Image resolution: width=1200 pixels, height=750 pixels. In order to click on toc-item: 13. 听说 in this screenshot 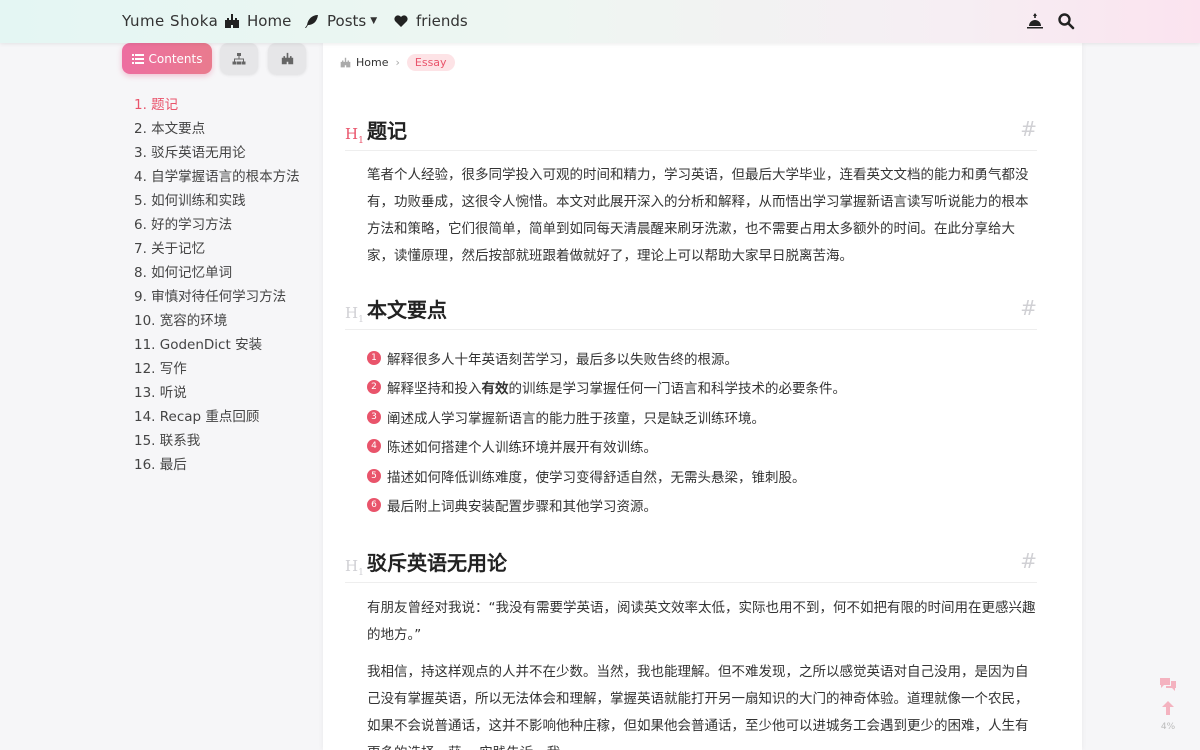, I will do `click(217, 393)`.